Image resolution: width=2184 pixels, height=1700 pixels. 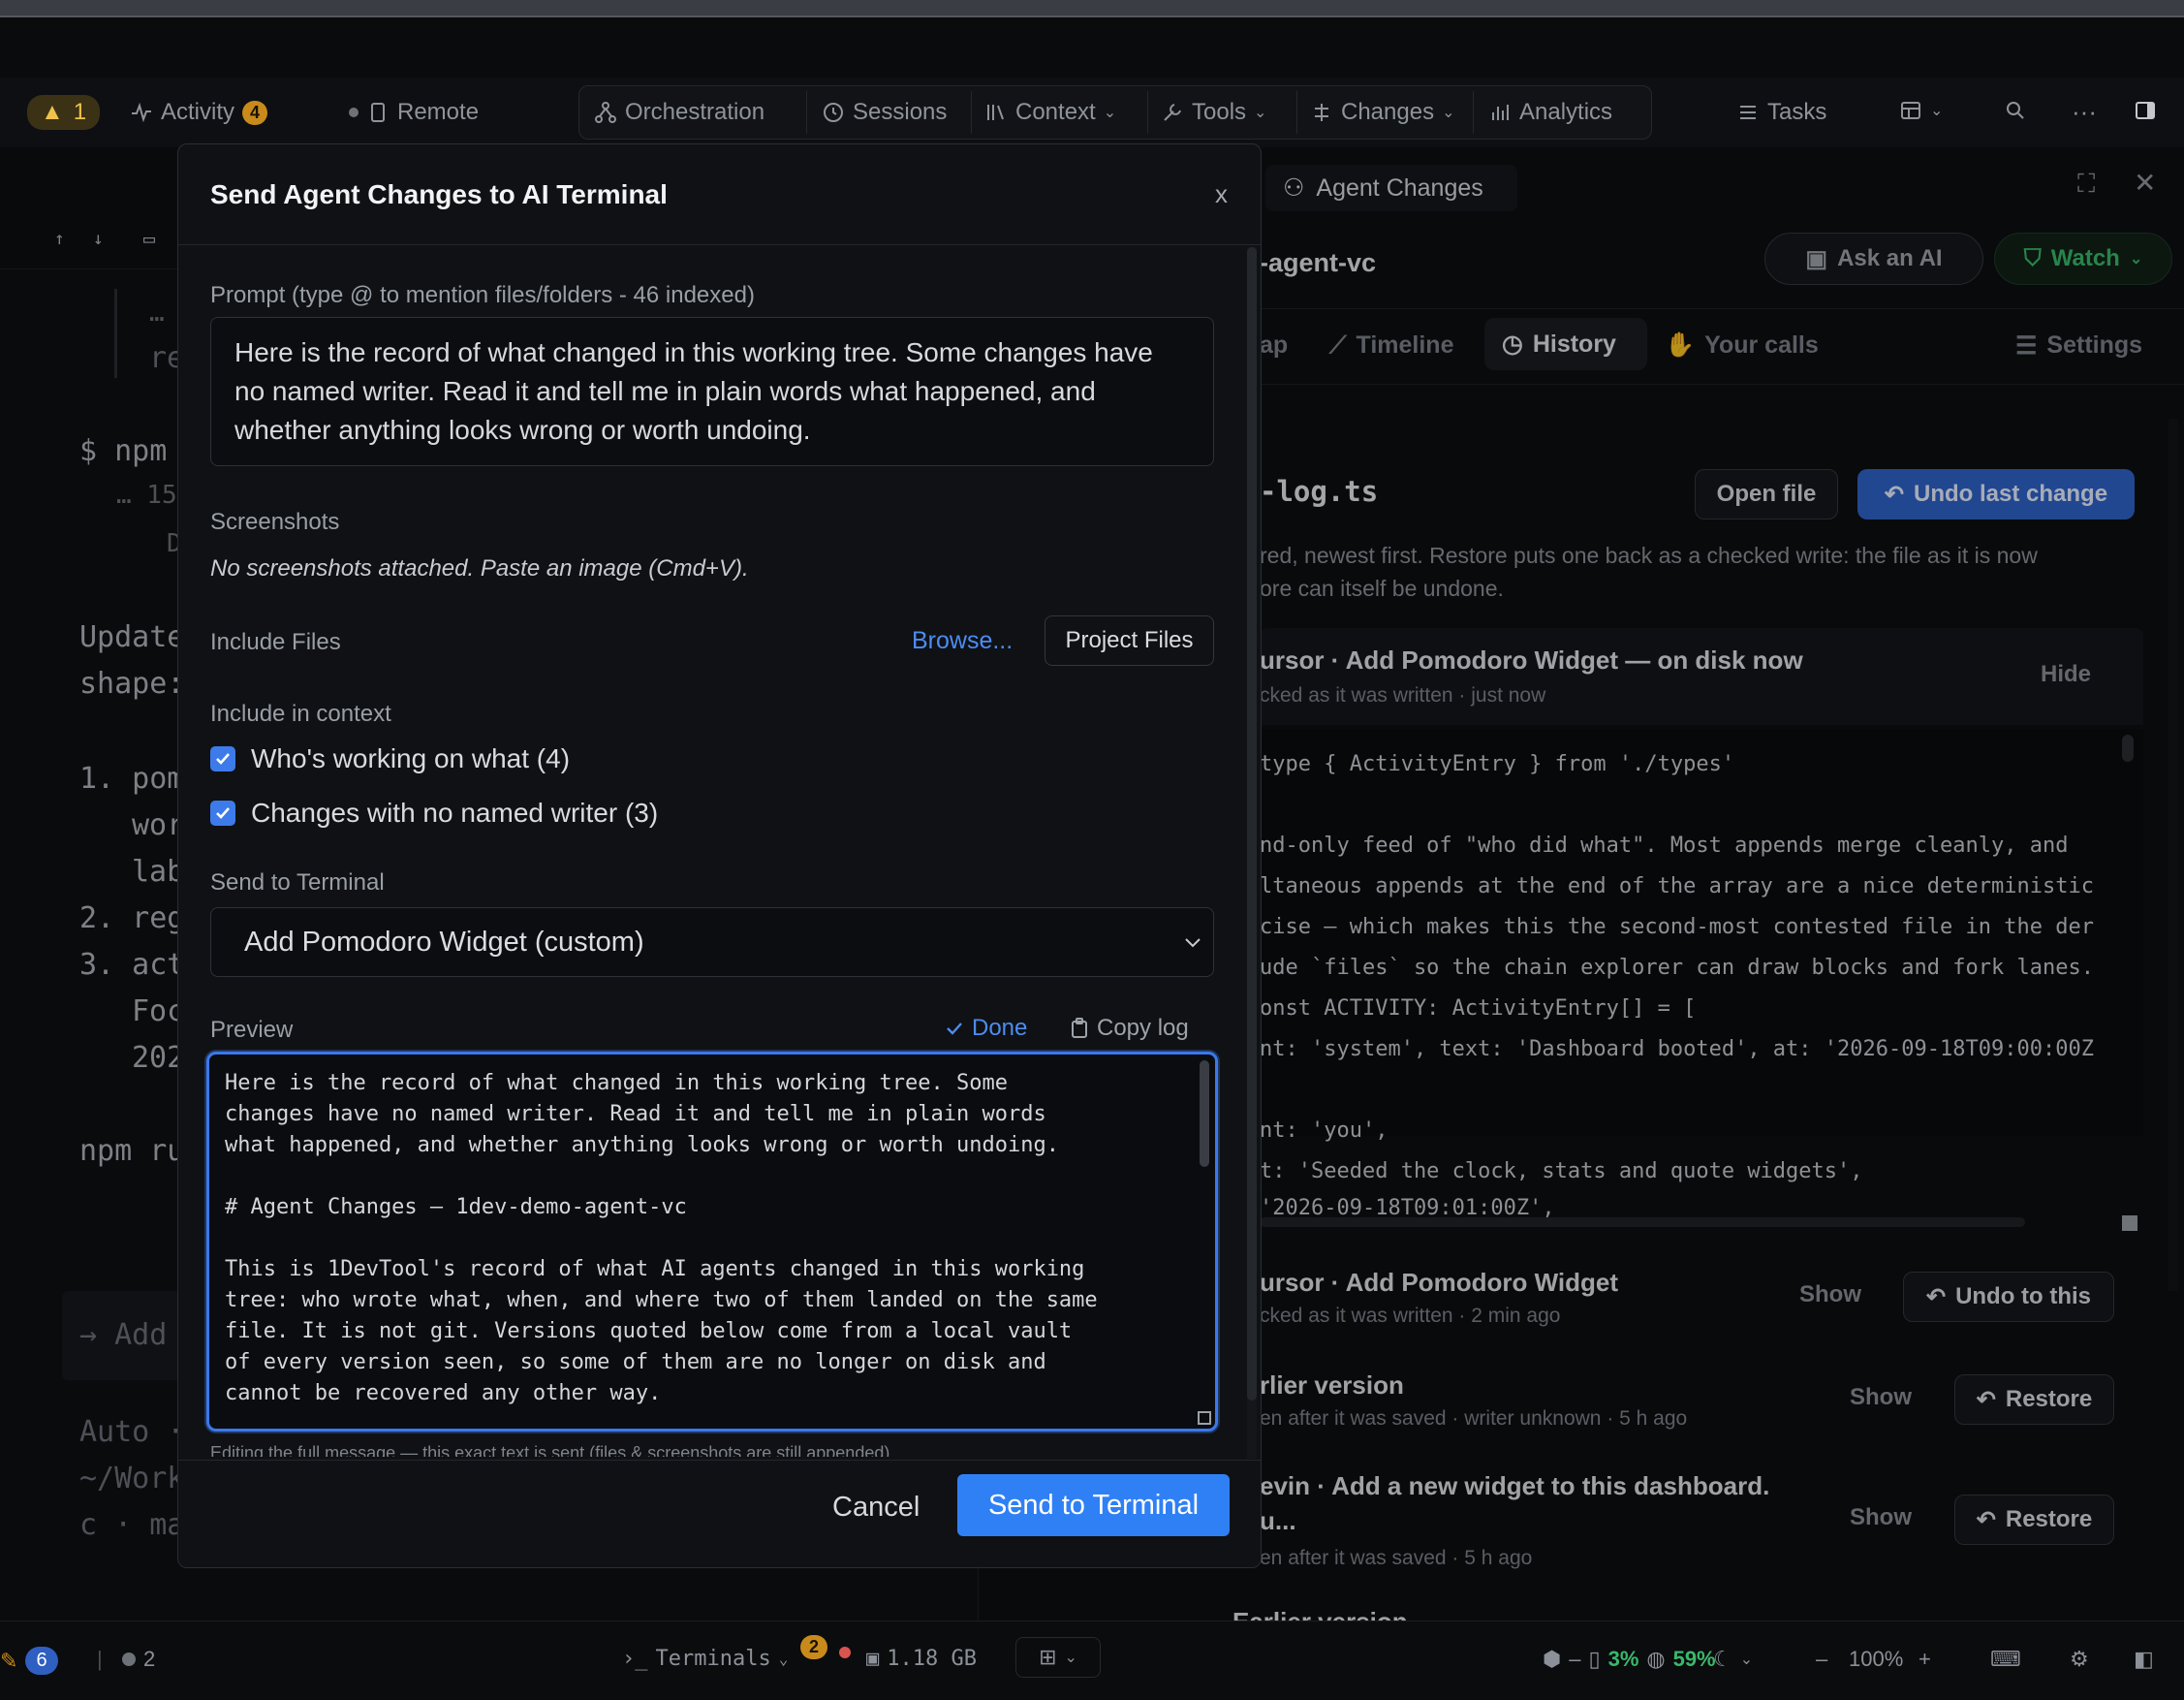 I want to click on more-horizontal-icon: ···, so click(x=2084, y=111).